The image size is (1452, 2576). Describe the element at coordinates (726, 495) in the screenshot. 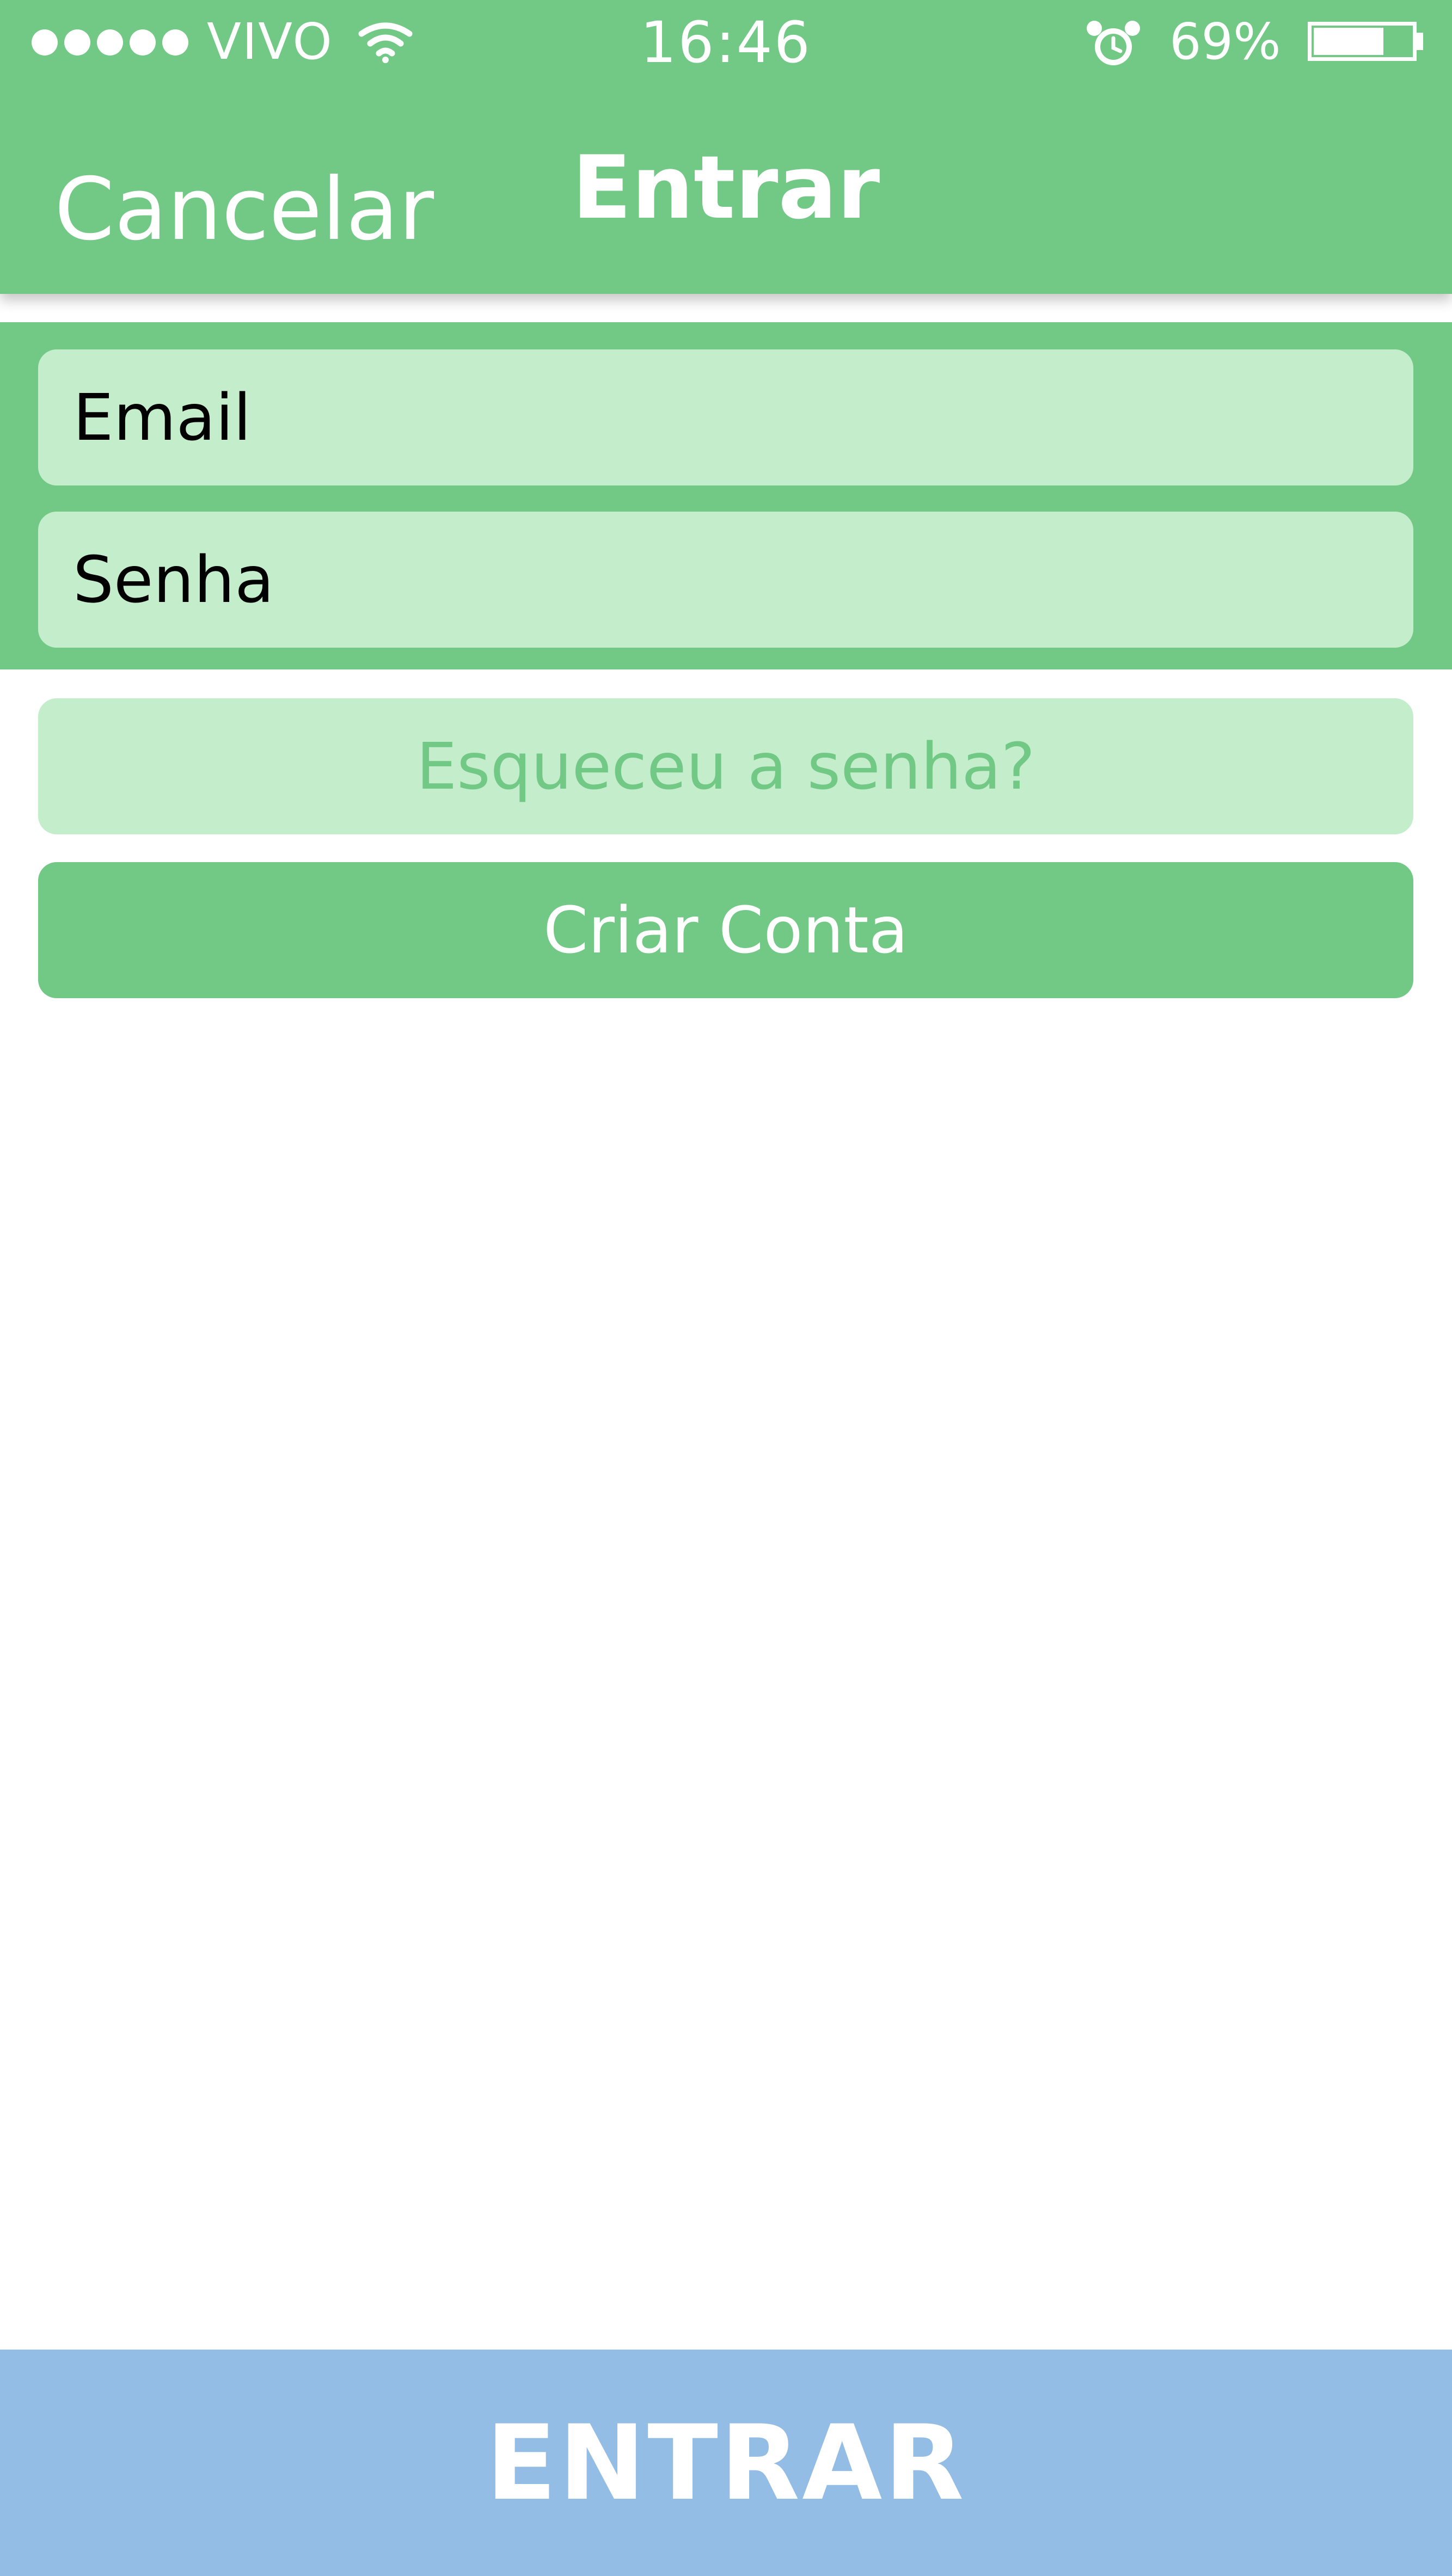

I see `login-form` at that location.